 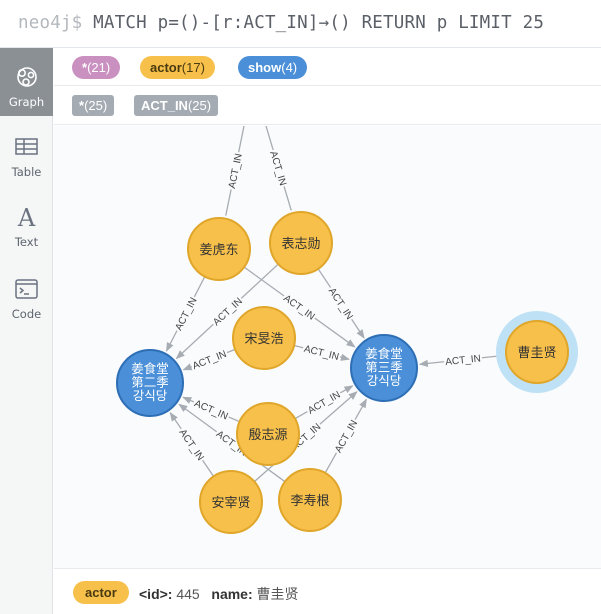 What do you see at coordinates (101, 592) in the screenshot?
I see `selected-node-label: actor` at bounding box center [101, 592].